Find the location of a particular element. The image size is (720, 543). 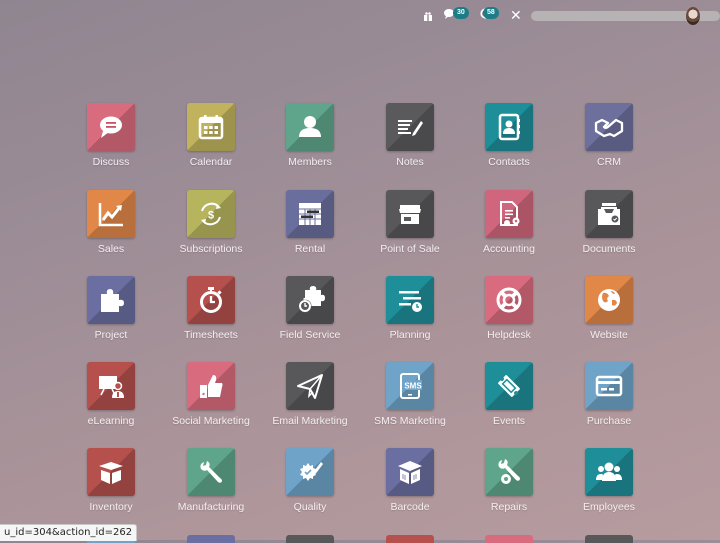

sms-phone-icon: SMS is located at coordinates (411, 386).